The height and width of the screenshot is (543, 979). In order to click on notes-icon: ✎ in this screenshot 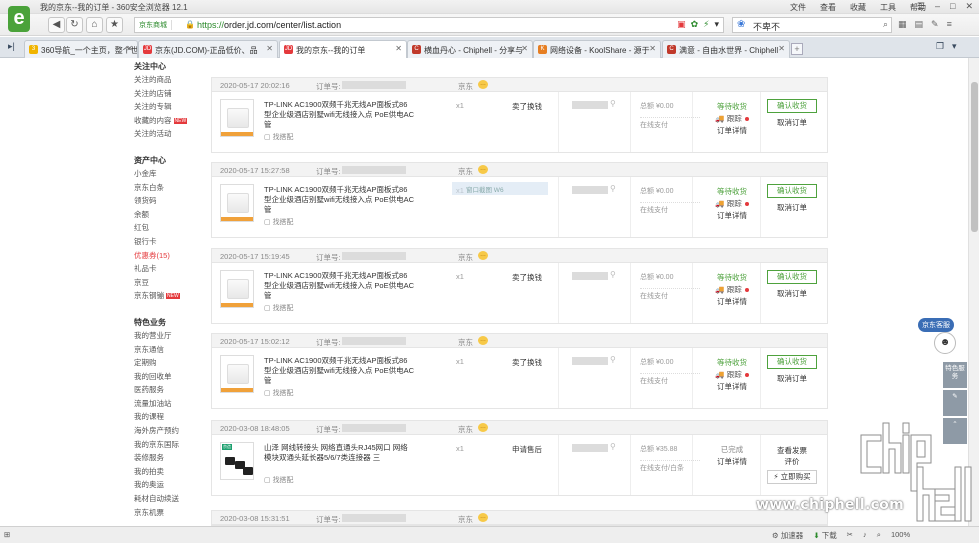, I will do `click(935, 24)`.